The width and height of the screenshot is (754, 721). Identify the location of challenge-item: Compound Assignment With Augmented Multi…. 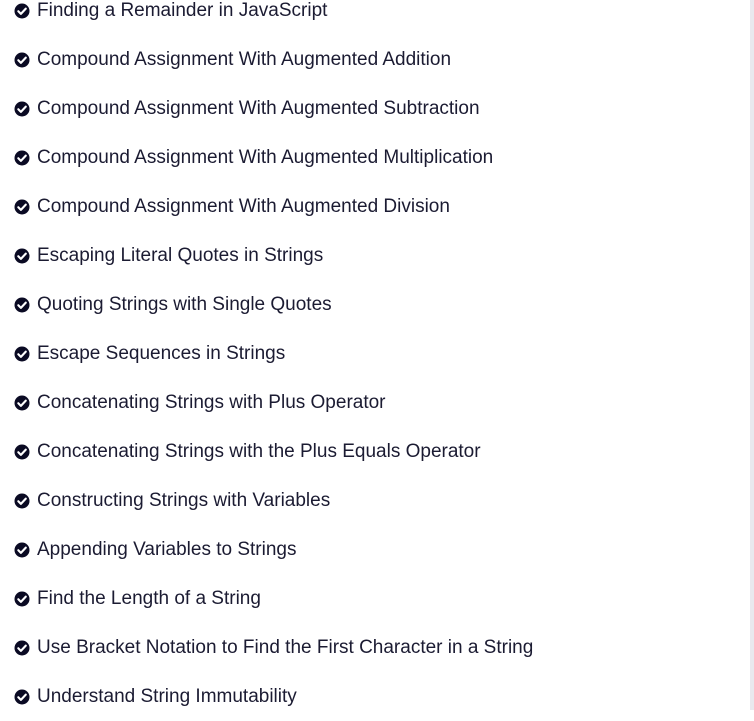
(273, 157).